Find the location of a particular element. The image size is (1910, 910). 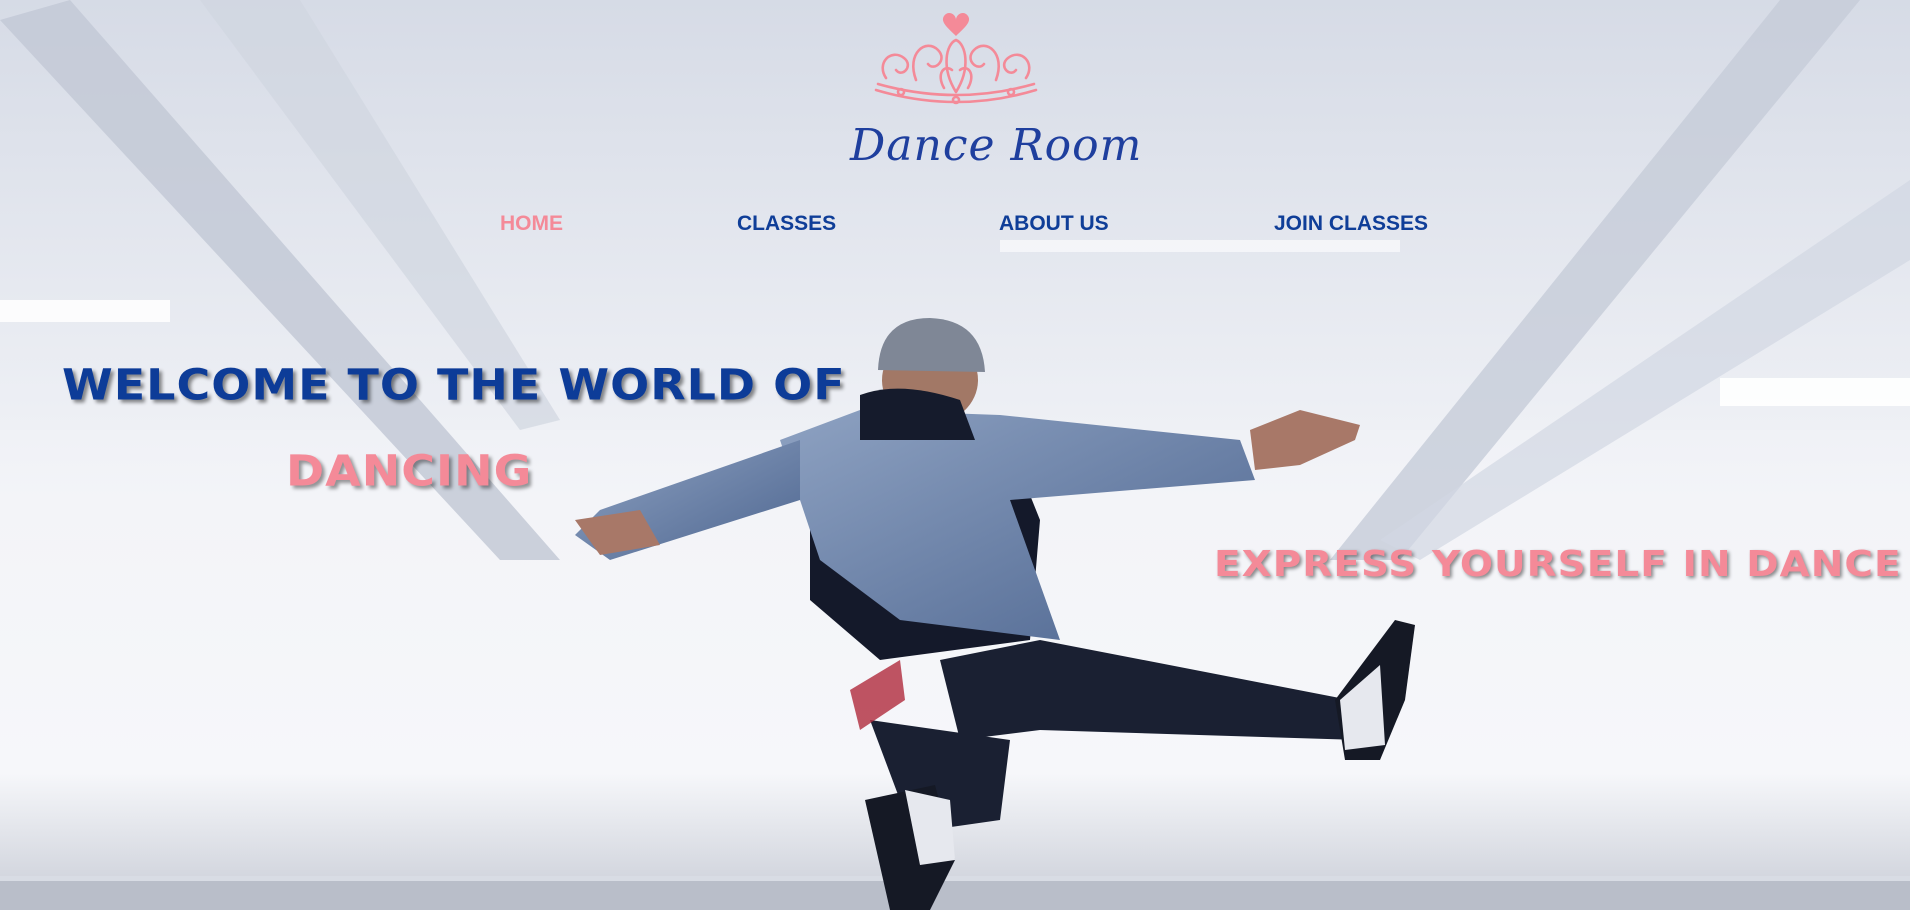

nav-item-about-us: ABOUT US is located at coordinates (1054, 224).